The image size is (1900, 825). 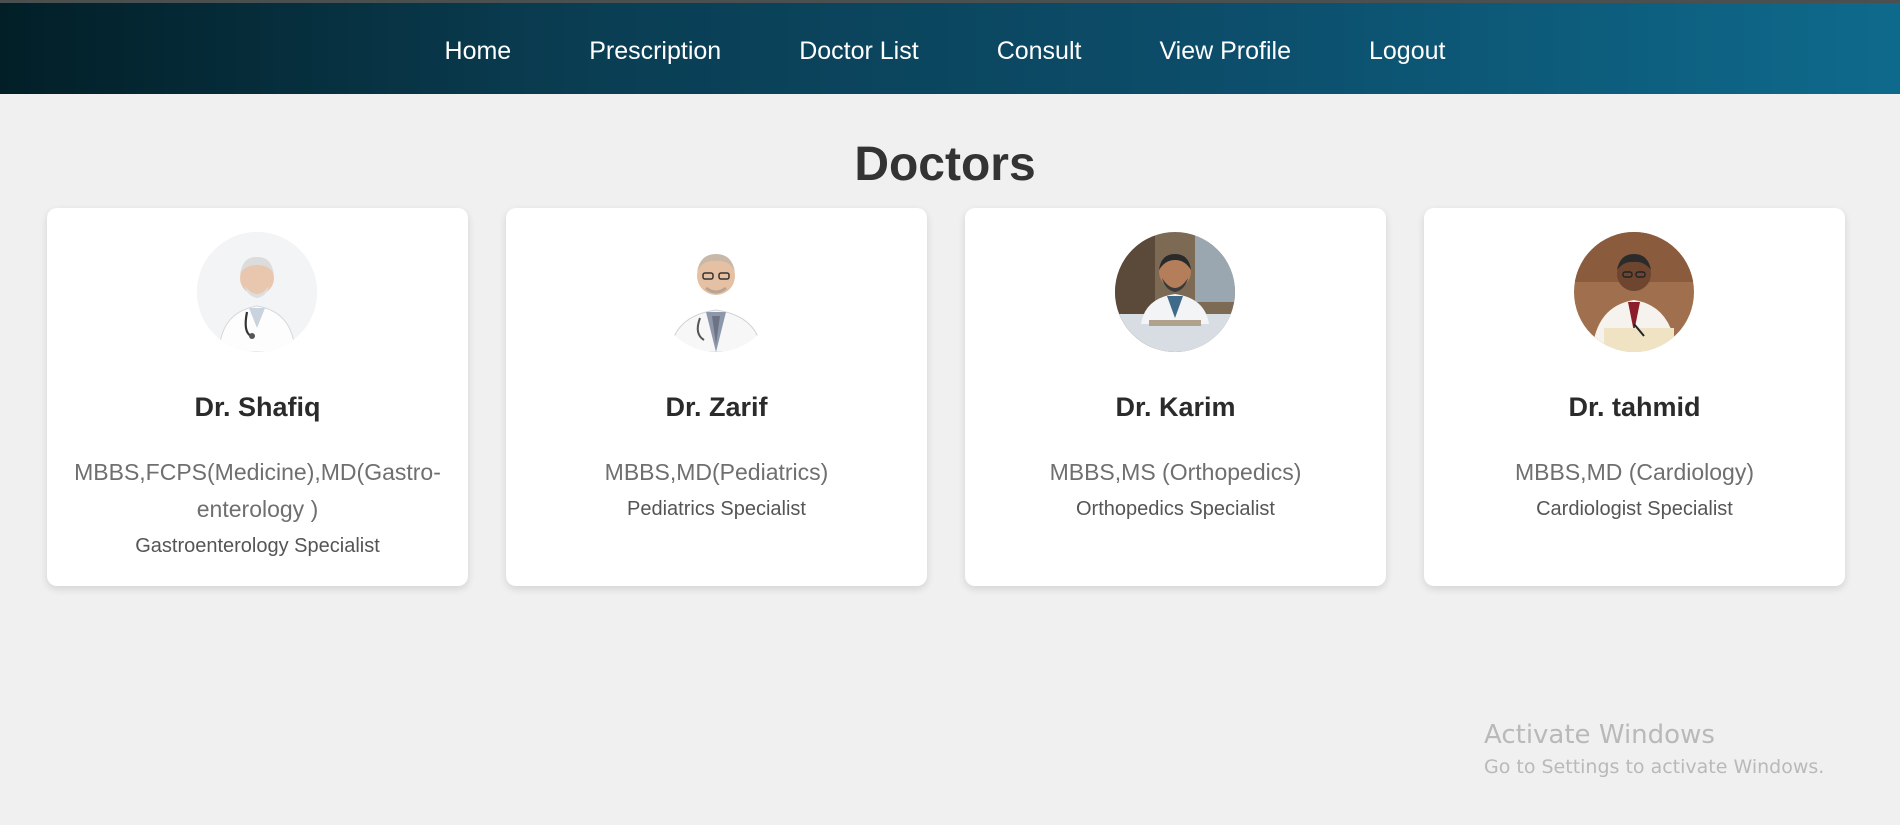 I want to click on watermark-title: Activate Windows, so click(x=1599, y=735).